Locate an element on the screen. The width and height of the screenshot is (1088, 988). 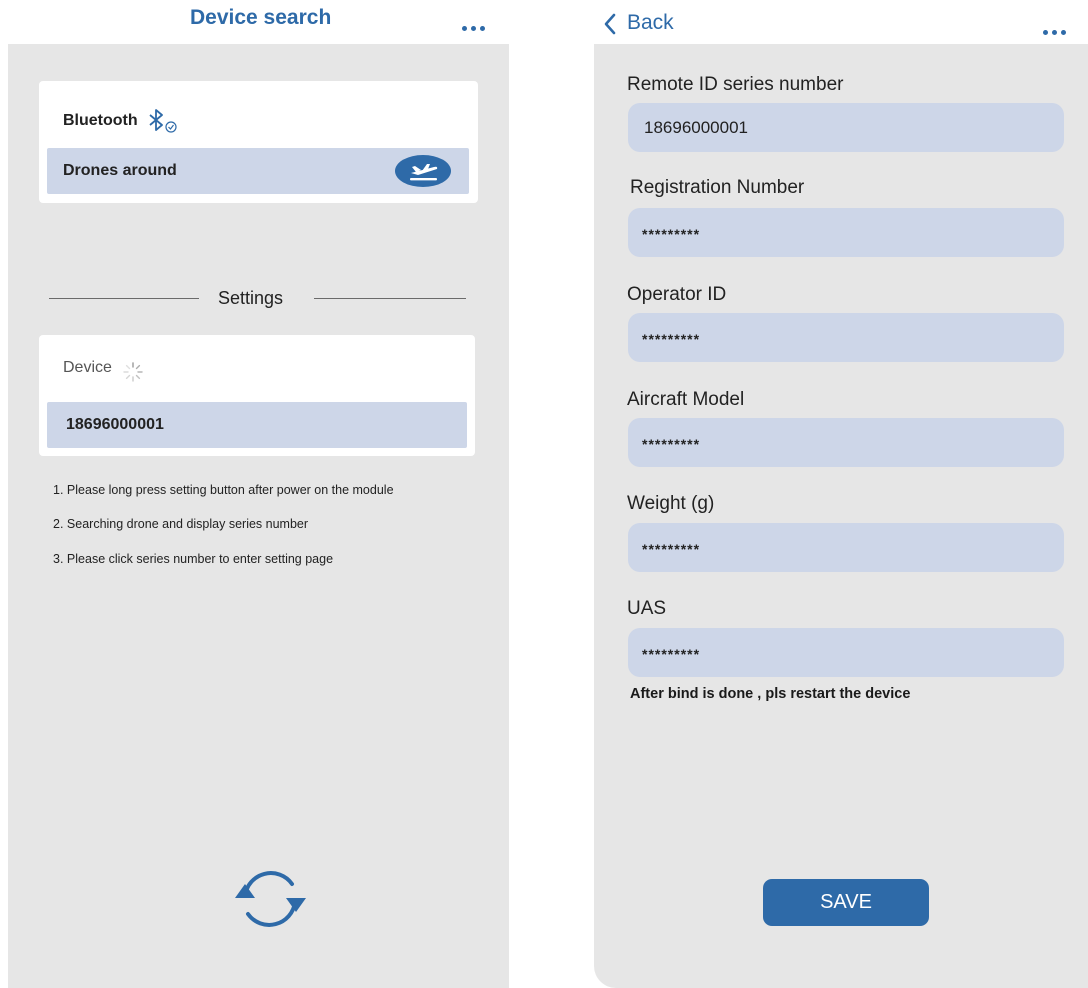
save-button: SAVE is located at coordinates (846, 902).